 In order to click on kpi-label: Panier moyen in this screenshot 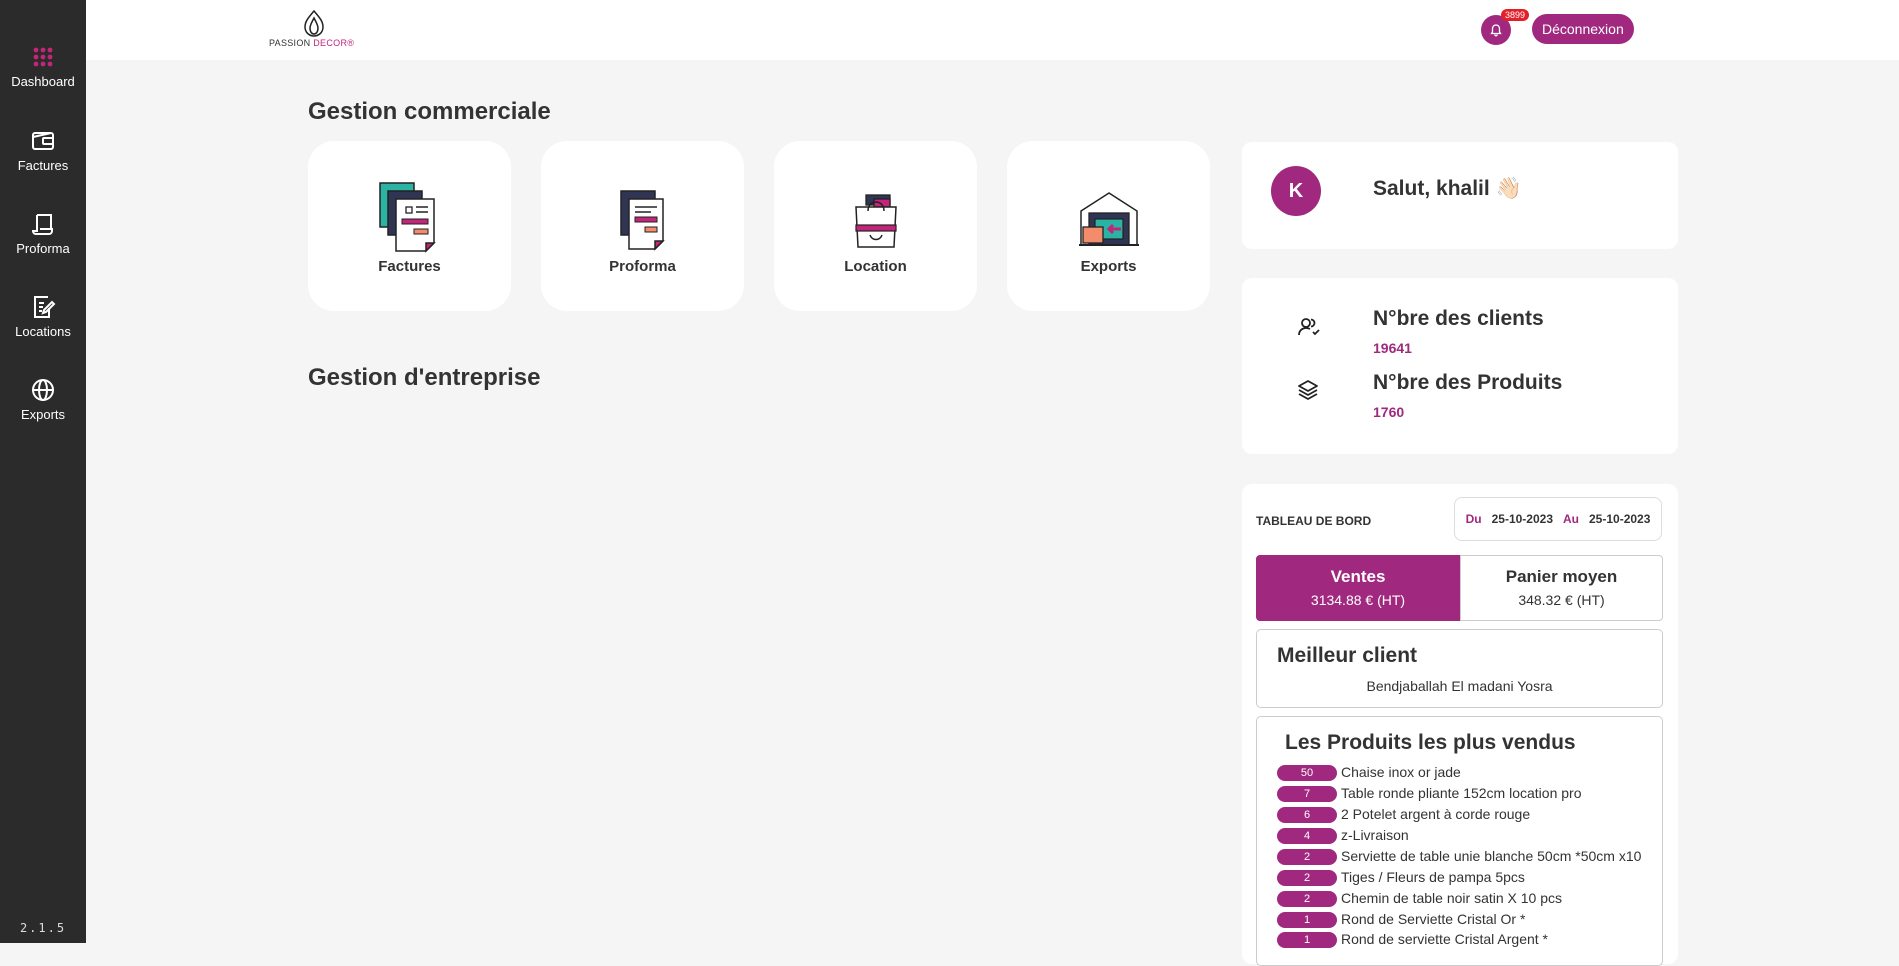, I will do `click(1561, 576)`.